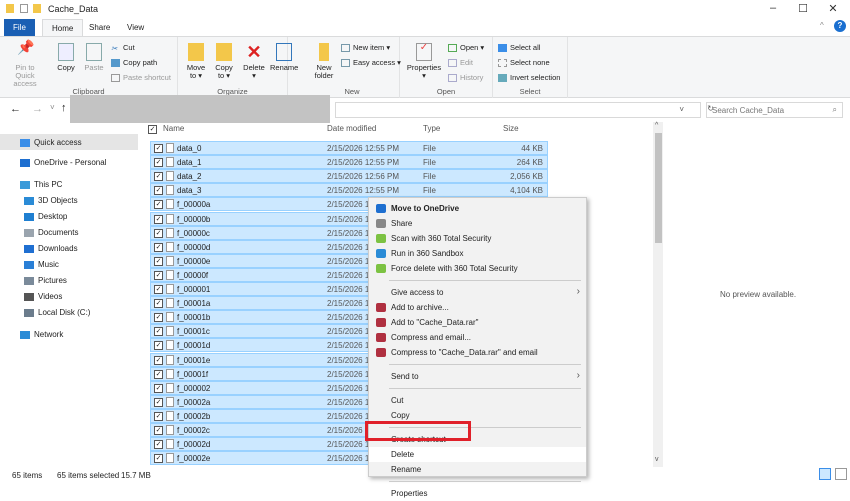  Describe the element at coordinates (94, 57) in the screenshot. I see `paste-button: Paste` at that location.